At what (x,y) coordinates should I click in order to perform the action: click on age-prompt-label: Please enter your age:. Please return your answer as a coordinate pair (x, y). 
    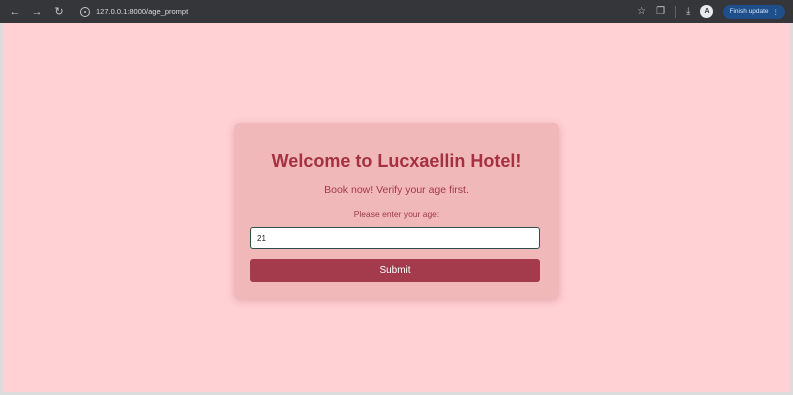
    Looking at the image, I should click on (396, 214).